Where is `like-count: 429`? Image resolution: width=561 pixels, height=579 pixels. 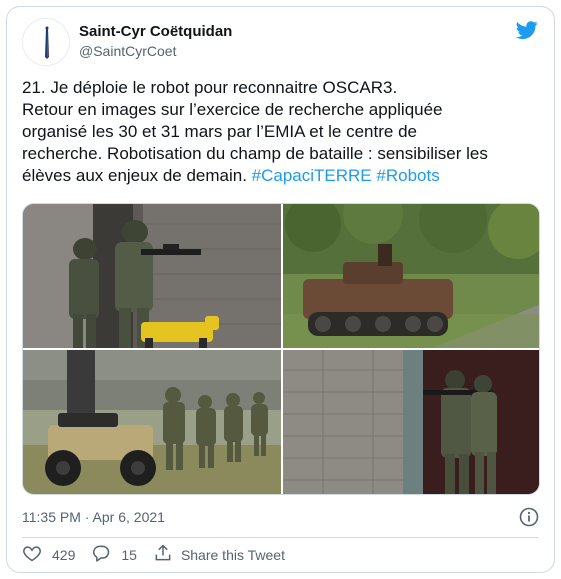
like-count: 429 is located at coordinates (64, 555).